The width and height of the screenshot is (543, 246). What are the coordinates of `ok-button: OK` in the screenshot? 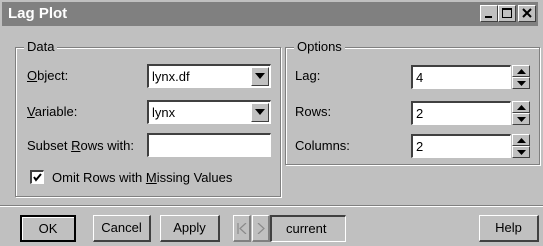 It's located at (48, 228).